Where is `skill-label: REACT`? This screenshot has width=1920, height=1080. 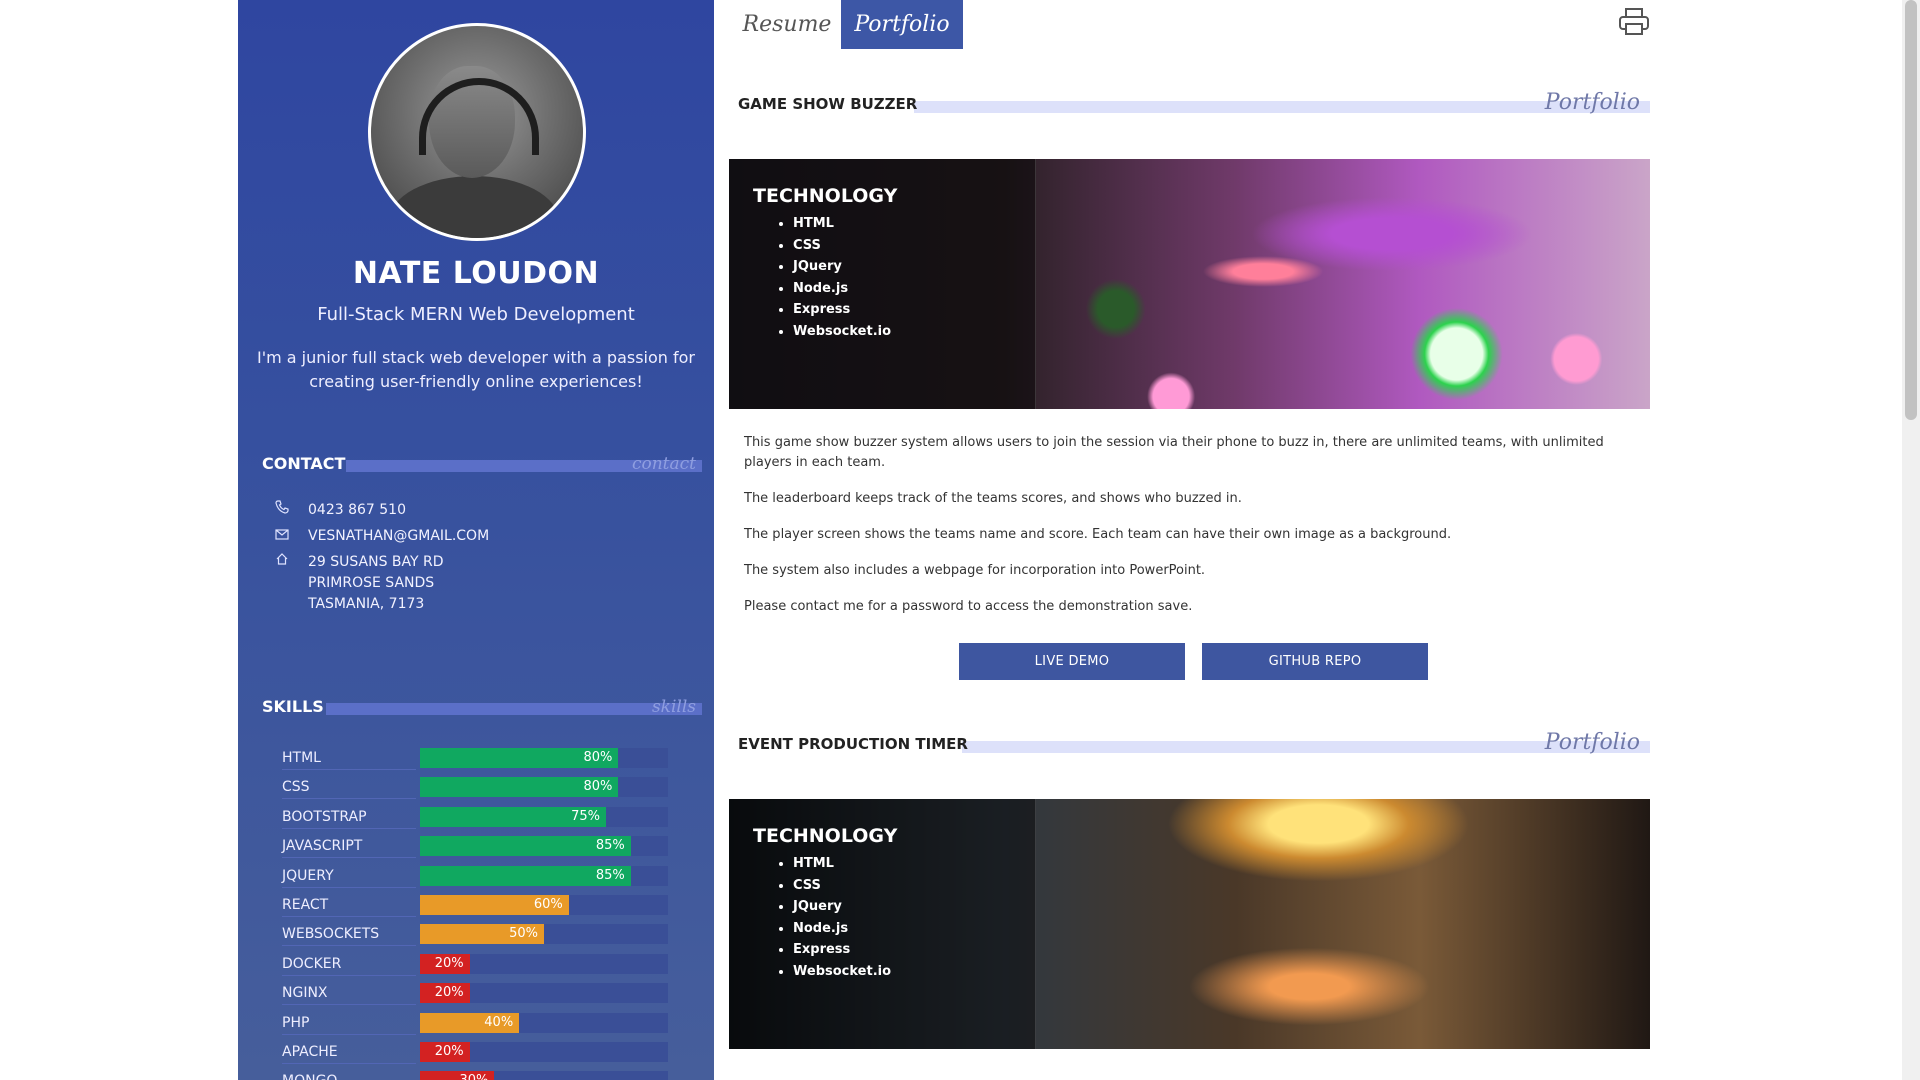
skill-label: REACT is located at coordinates (305, 904).